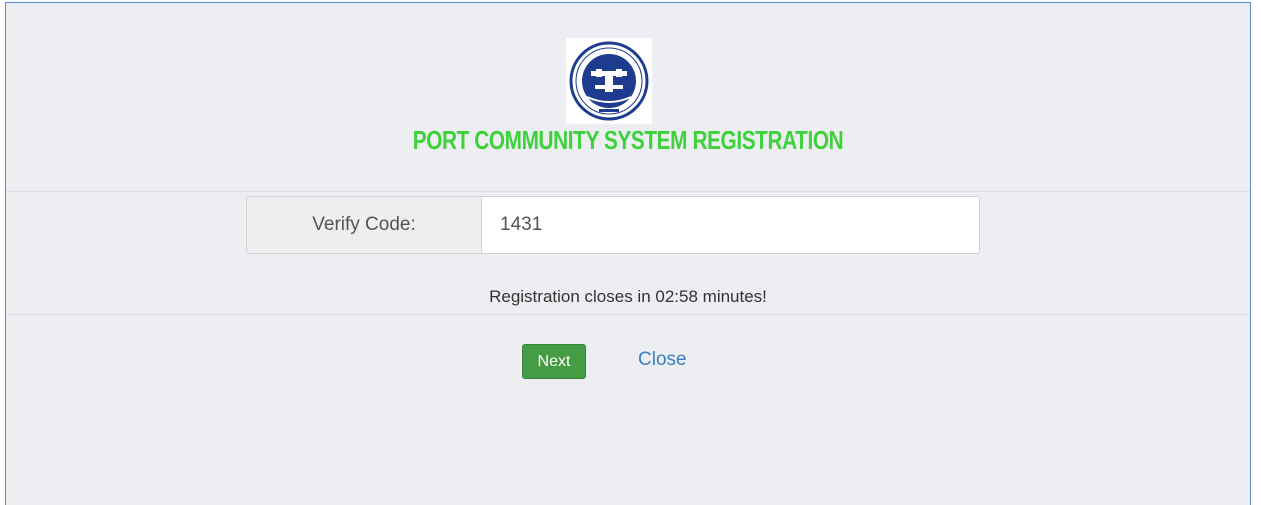 The width and height of the screenshot is (1261, 505). I want to click on footer-divider, so click(628, 314).